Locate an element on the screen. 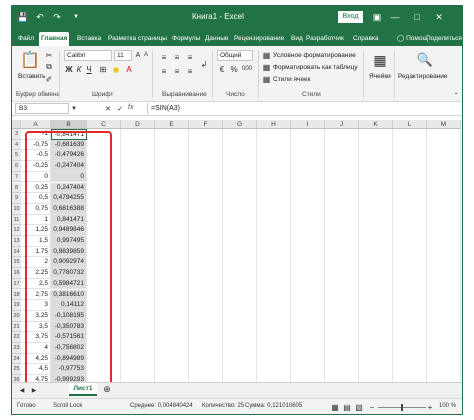 This screenshot has height=420, width=474. tab-data: Данные is located at coordinates (216, 39).